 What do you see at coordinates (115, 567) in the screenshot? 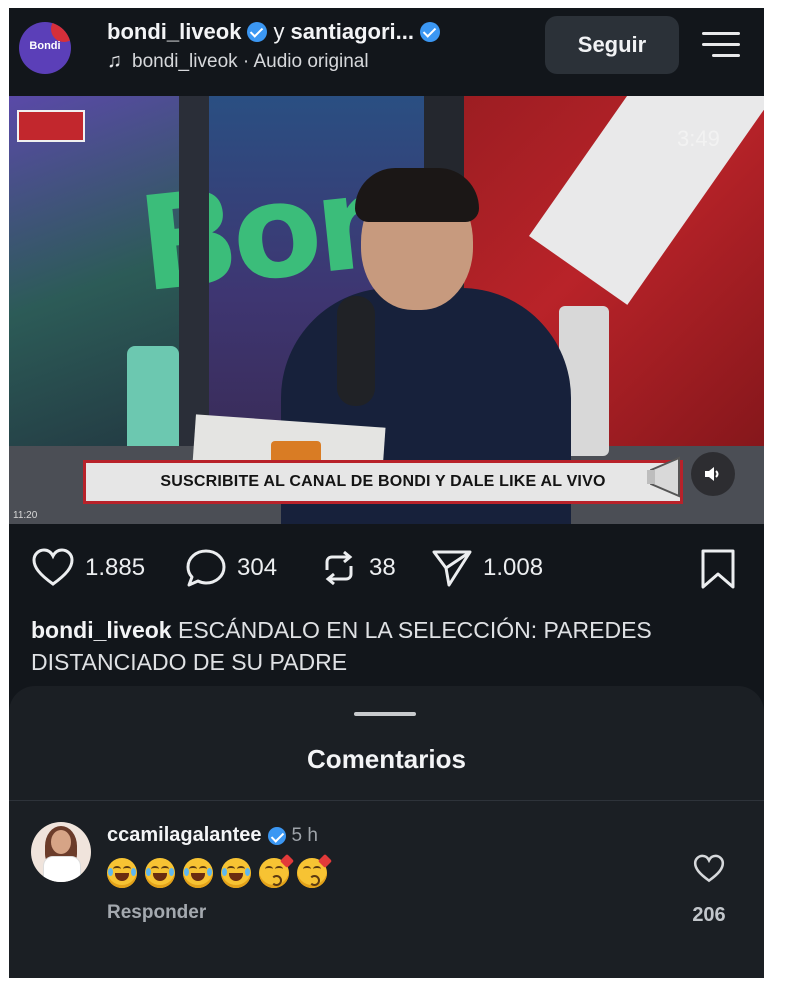
I see `like-count: 1.885` at bounding box center [115, 567].